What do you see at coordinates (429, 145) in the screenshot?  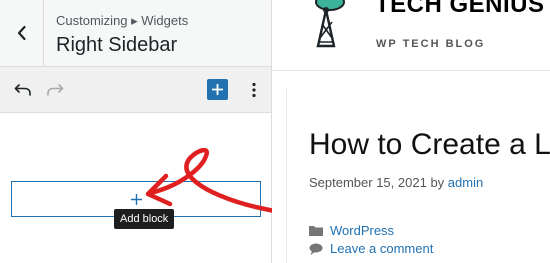 I see `post-title: How to Create a L` at bounding box center [429, 145].